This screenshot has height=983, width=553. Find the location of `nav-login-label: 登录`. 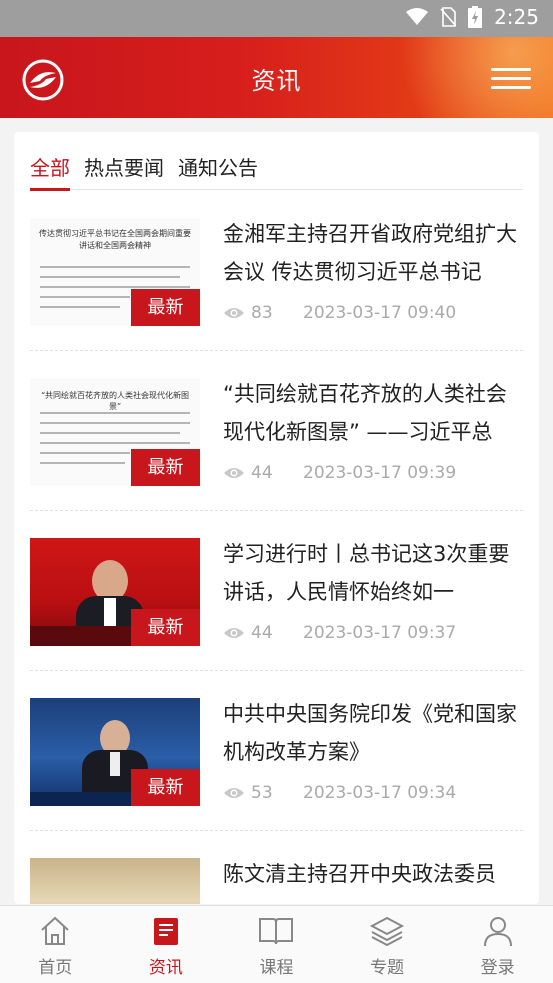

nav-login-label: 登录 is located at coordinates (497, 968).